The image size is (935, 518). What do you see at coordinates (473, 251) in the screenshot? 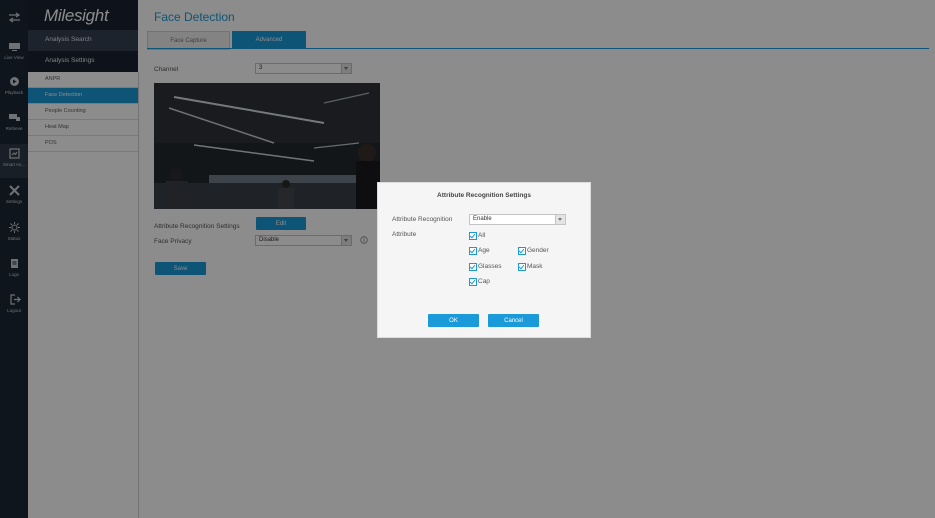
I see `checkbox-age` at bounding box center [473, 251].